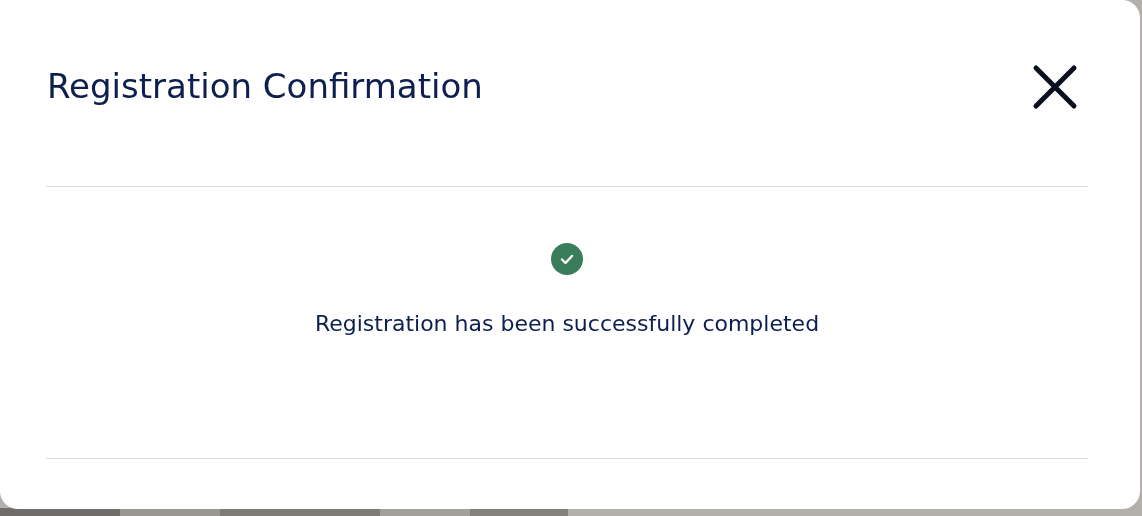 Image resolution: width=1142 pixels, height=516 pixels. Describe the element at coordinates (567, 259) in the screenshot. I see `success-check-icon` at that location.